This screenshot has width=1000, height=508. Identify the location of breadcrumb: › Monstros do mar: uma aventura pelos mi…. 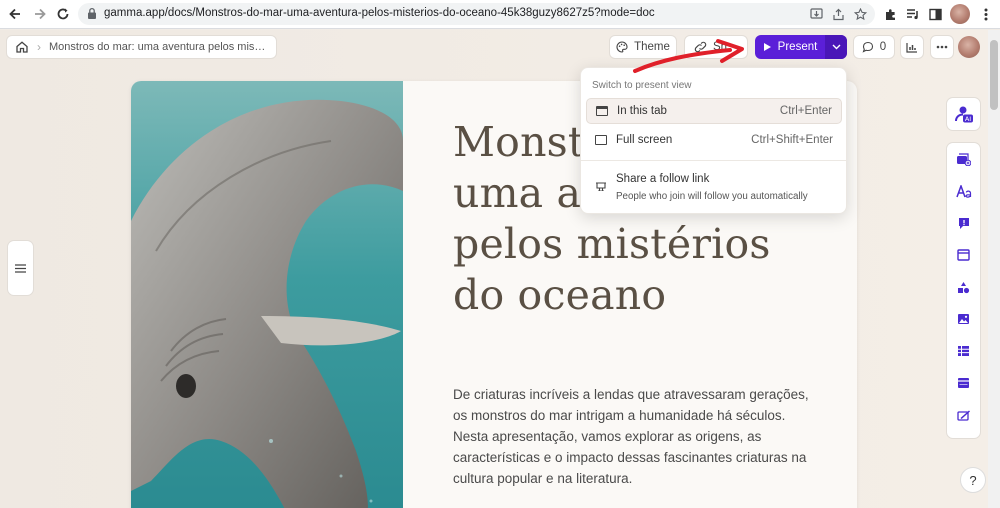
(141, 47).